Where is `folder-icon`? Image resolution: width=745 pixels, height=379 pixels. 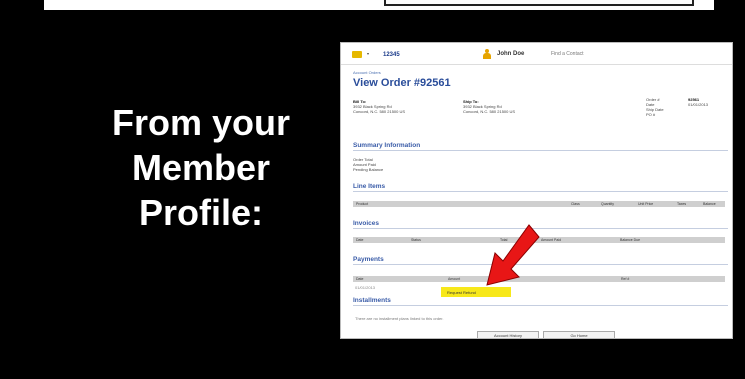
folder-icon is located at coordinates (357, 54).